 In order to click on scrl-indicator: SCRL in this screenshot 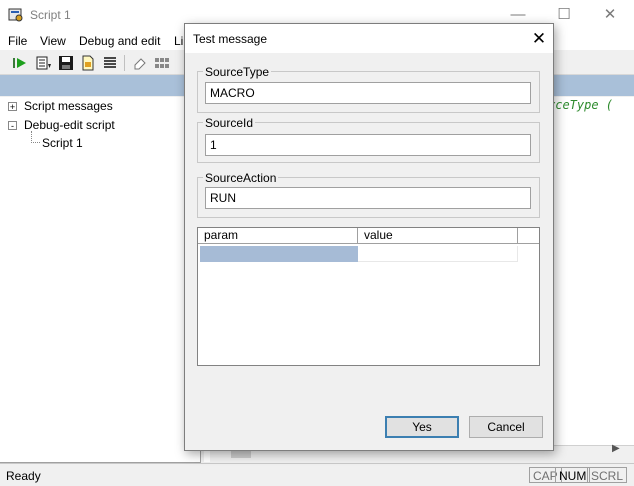, I will do `click(607, 475)`.